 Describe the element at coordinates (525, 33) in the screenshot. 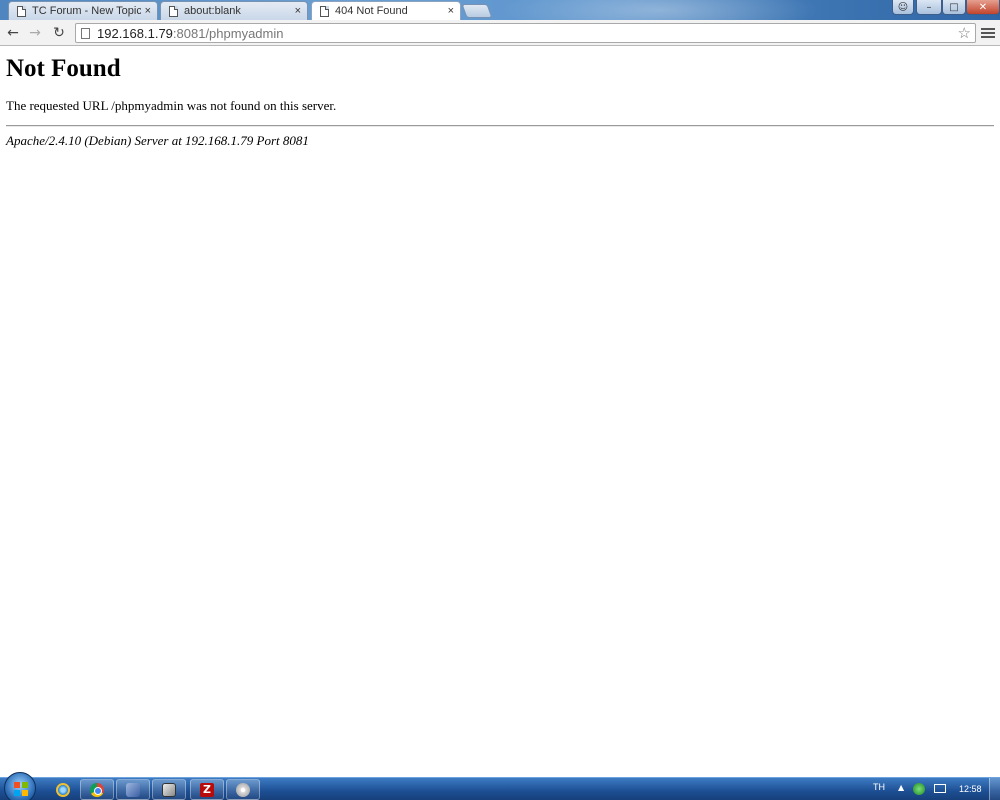

I see `address-bar: 192.168.1.79:8081/phpmyadmin ☆` at that location.